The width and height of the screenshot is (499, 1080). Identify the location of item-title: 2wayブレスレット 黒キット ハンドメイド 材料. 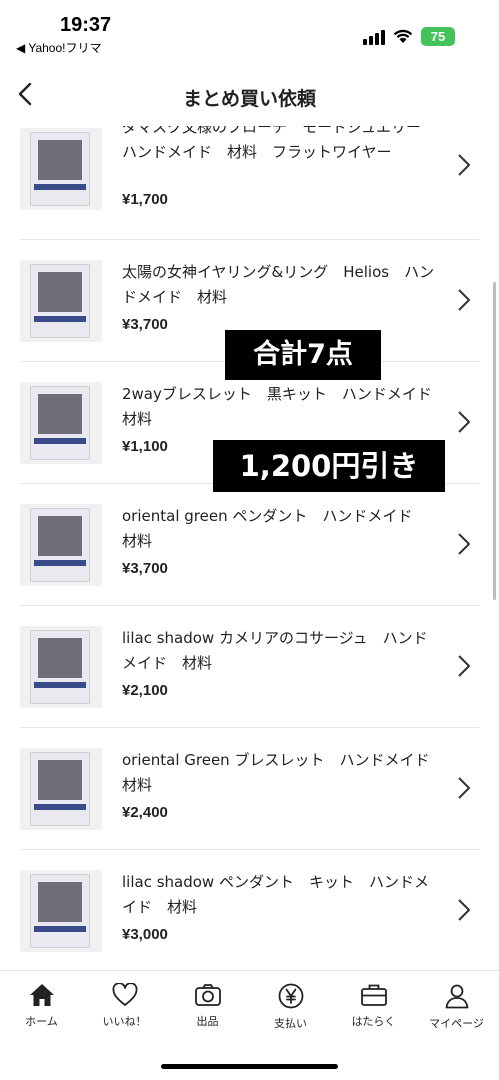
(284, 406).